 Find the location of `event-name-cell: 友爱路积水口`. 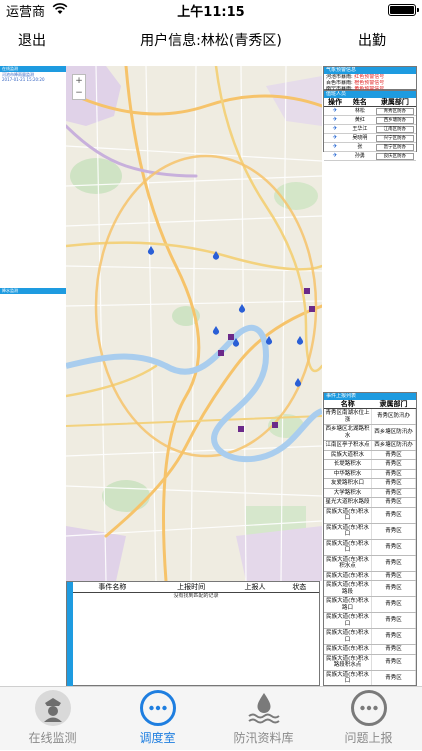

event-name-cell: 友爱路积水口 is located at coordinates (348, 483).